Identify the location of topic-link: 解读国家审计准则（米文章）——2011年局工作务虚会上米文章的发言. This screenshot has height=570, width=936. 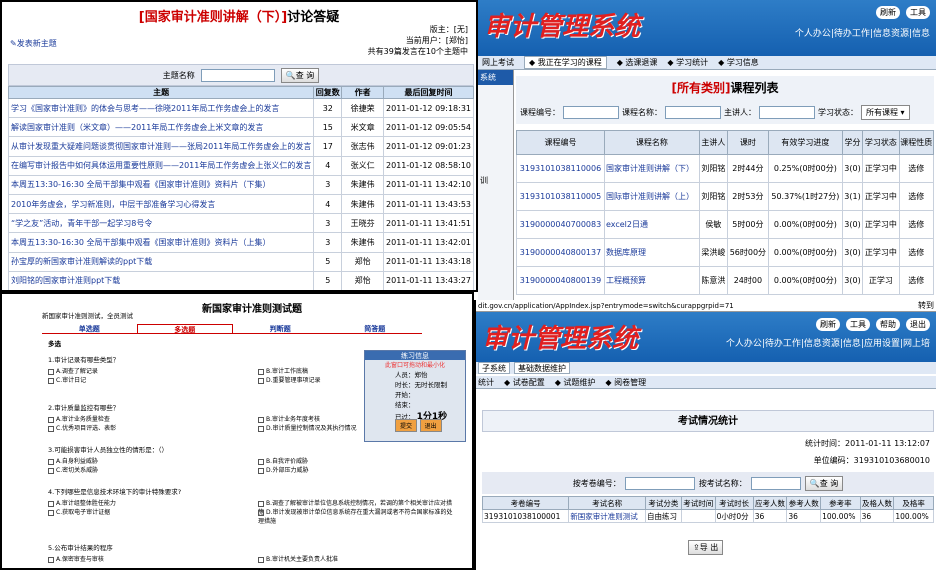
(161, 127).